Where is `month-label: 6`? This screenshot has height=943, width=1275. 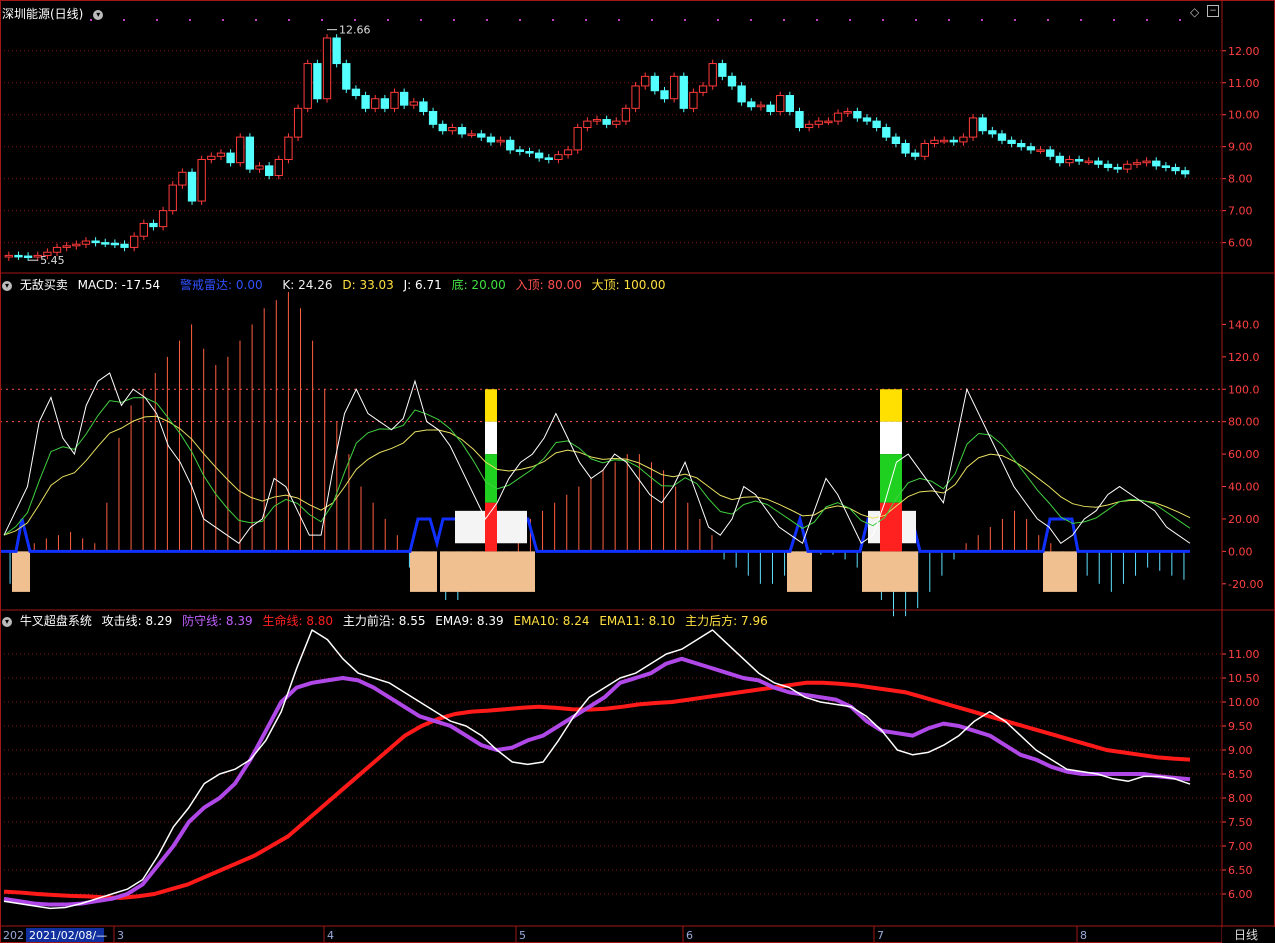 month-label: 6 is located at coordinates (689, 935).